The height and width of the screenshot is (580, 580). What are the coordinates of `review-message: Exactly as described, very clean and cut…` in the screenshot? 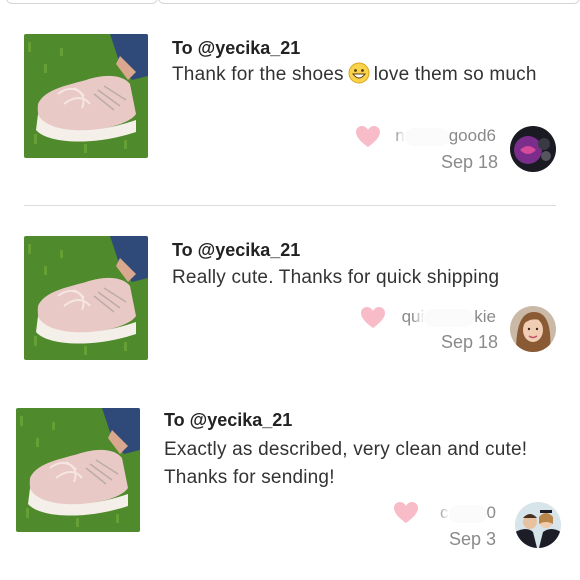 It's located at (346, 463).